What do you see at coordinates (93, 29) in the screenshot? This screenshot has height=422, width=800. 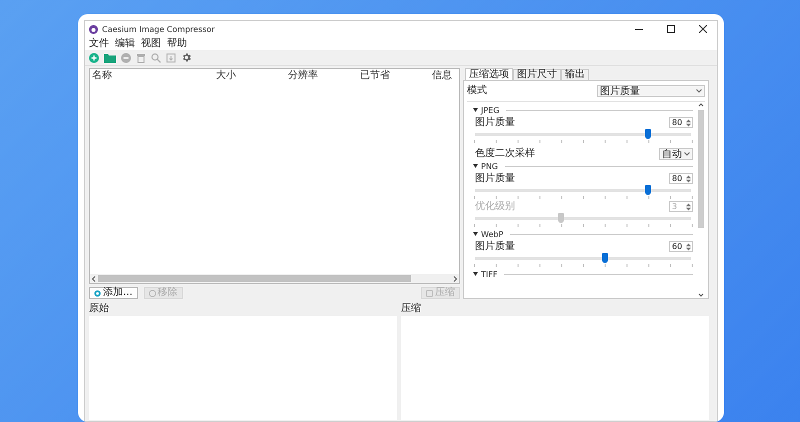 I see `app-logo-icon` at bounding box center [93, 29].